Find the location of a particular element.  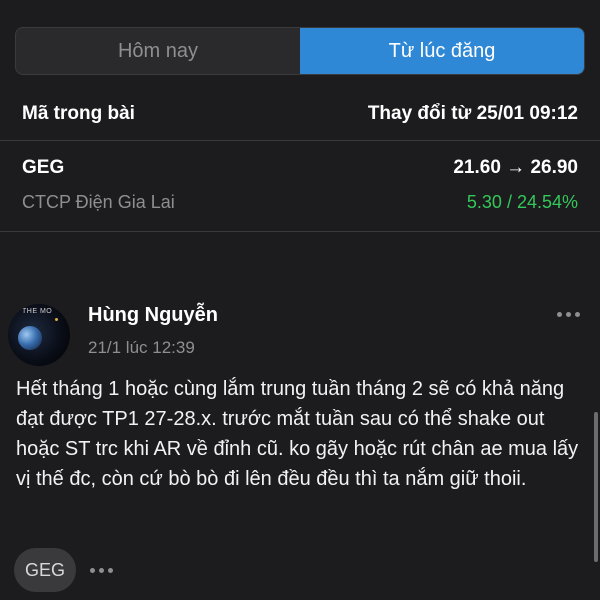

more-options-icon is located at coordinates (568, 314).